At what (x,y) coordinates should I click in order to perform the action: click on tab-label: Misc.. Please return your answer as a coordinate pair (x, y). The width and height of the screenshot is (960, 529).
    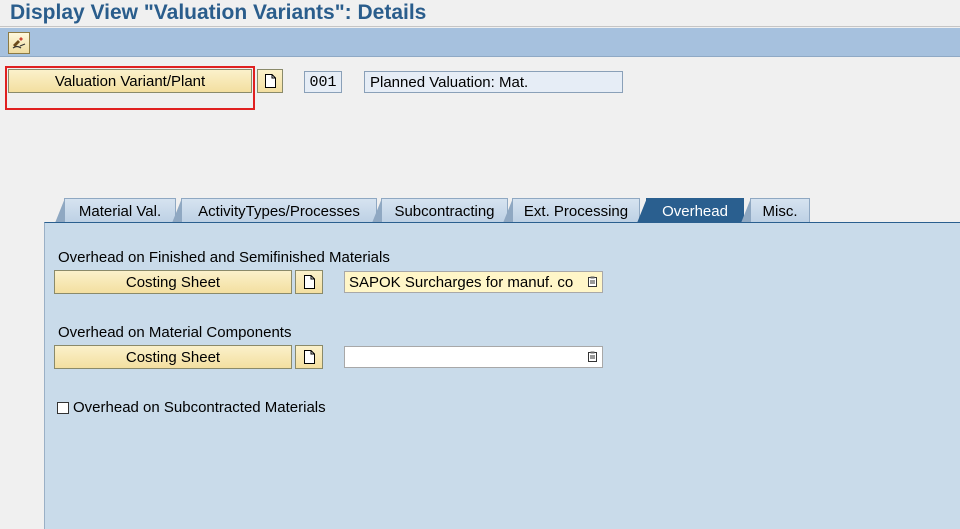
    Looking at the image, I should click on (780, 211).